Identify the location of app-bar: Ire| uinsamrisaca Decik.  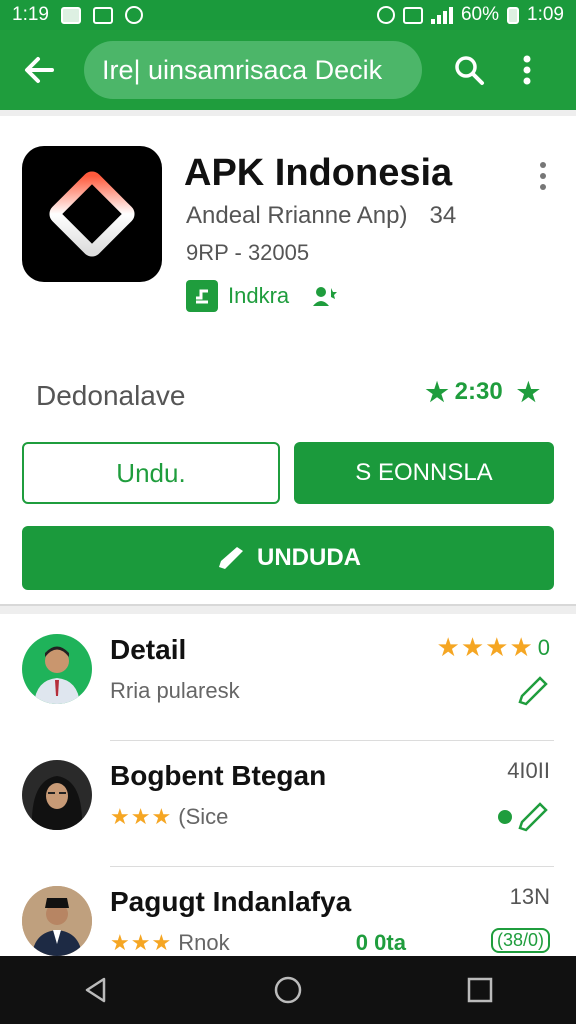
(288, 70).